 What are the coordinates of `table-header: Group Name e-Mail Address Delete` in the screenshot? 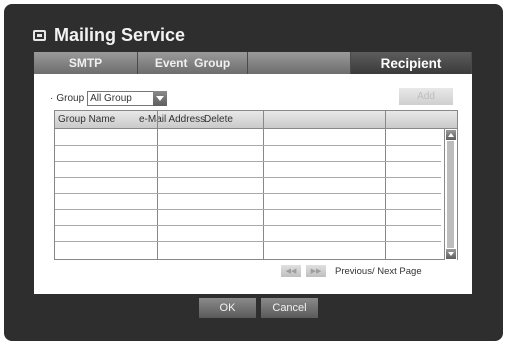 It's located at (256, 120).